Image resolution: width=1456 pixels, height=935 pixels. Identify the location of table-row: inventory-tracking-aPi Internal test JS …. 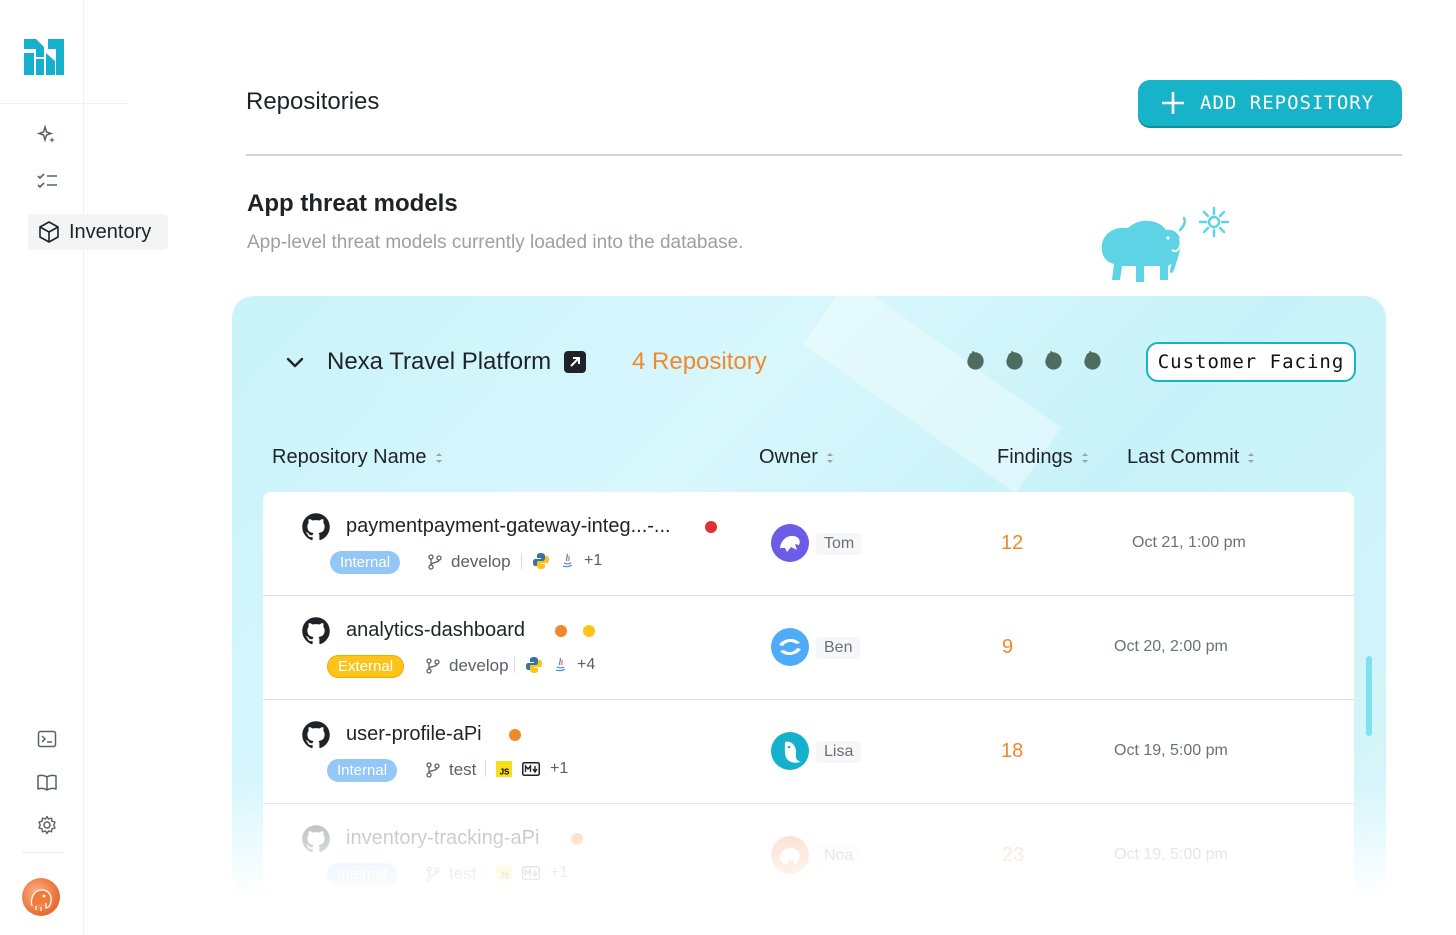
(808, 850).